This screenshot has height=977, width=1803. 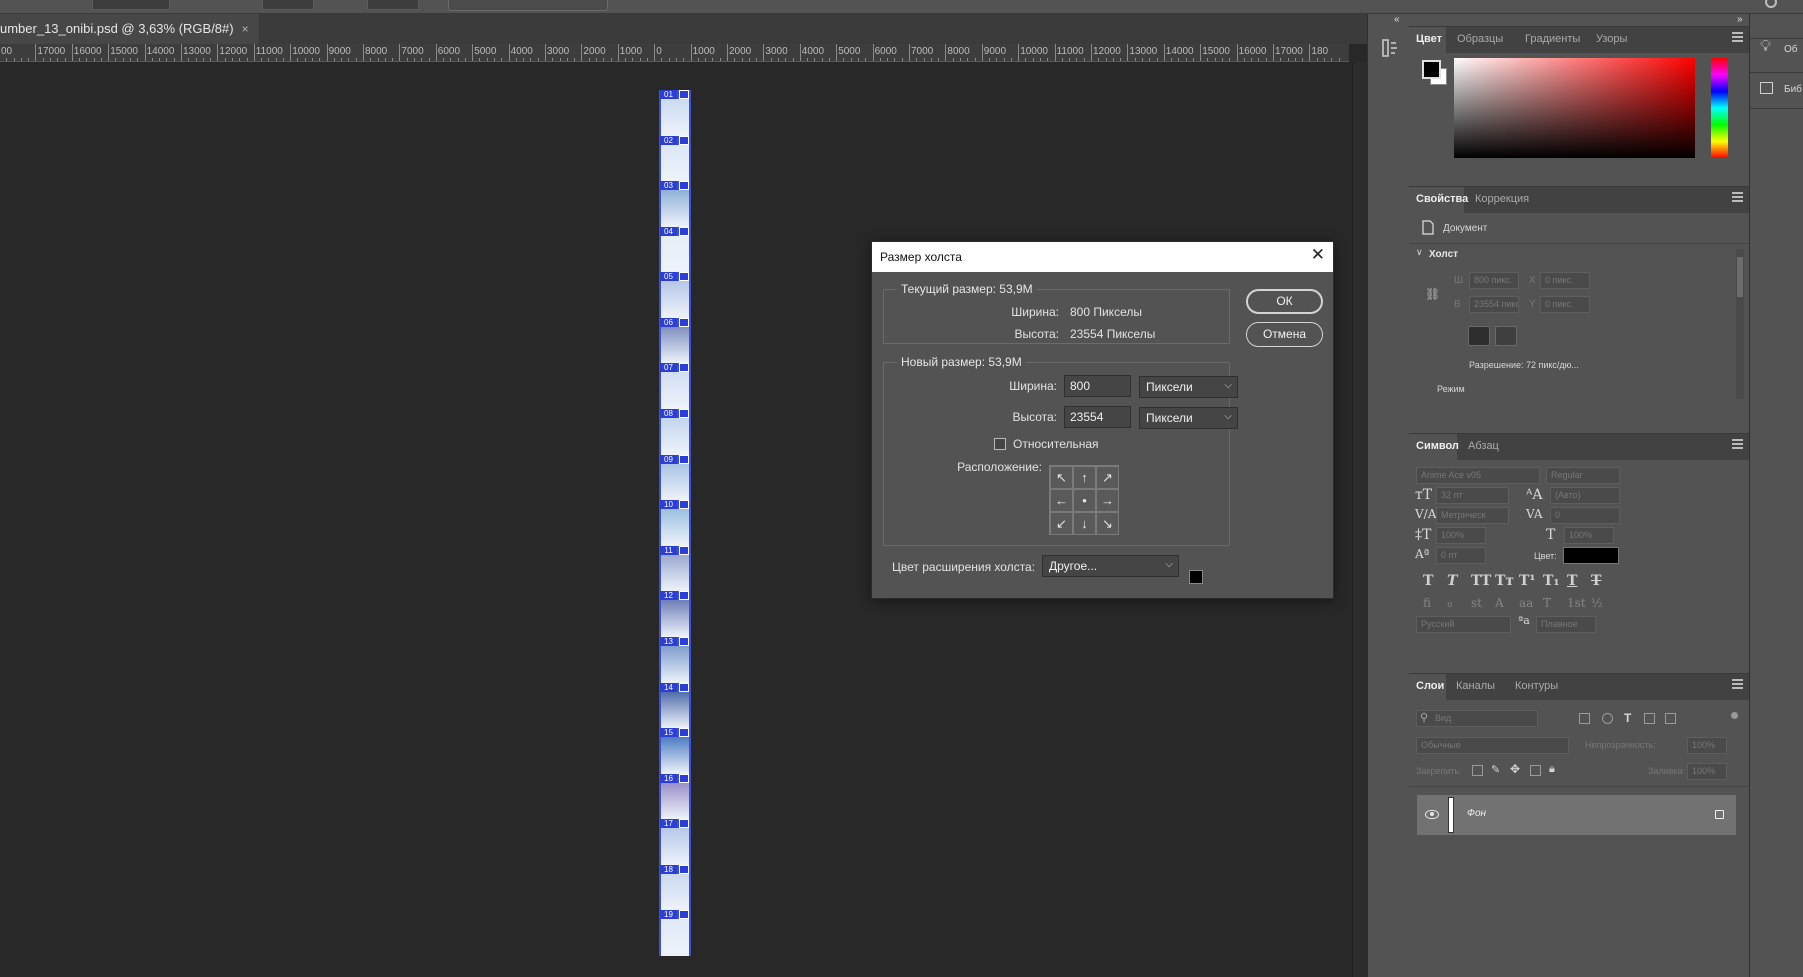 What do you see at coordinates (1551, 581) in the screenshot?
I see `type-style-button: T₁` at bounding box center [1551, 581].